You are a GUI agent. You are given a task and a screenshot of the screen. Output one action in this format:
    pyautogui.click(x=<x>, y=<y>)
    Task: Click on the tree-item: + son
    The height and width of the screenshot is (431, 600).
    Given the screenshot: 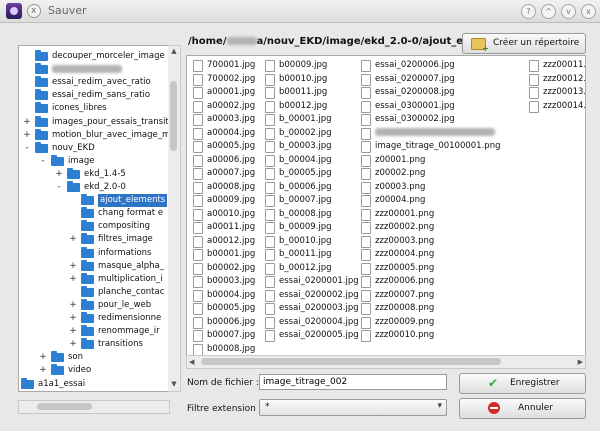 What is the action you would take?
    pyautogui.click(x=94, y=357)
    